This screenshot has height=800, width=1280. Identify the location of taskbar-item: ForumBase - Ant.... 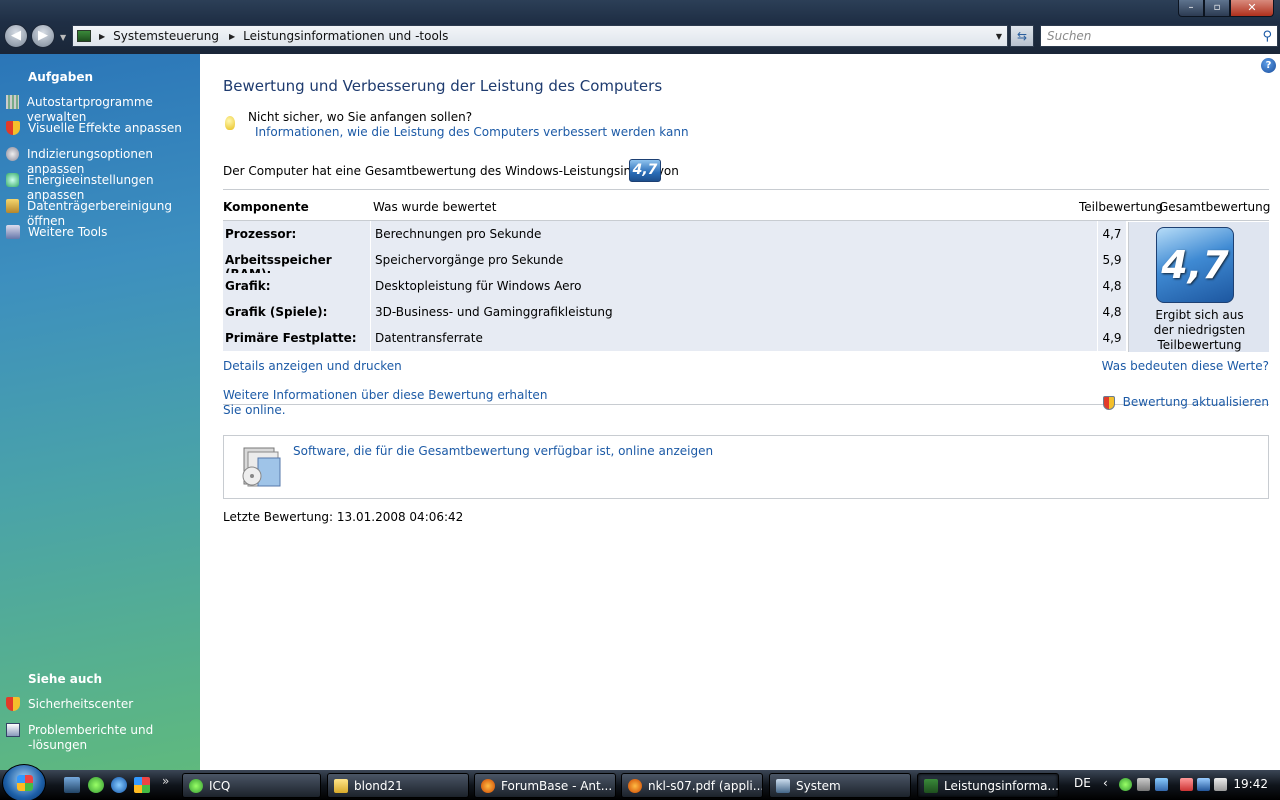
(545, 785).